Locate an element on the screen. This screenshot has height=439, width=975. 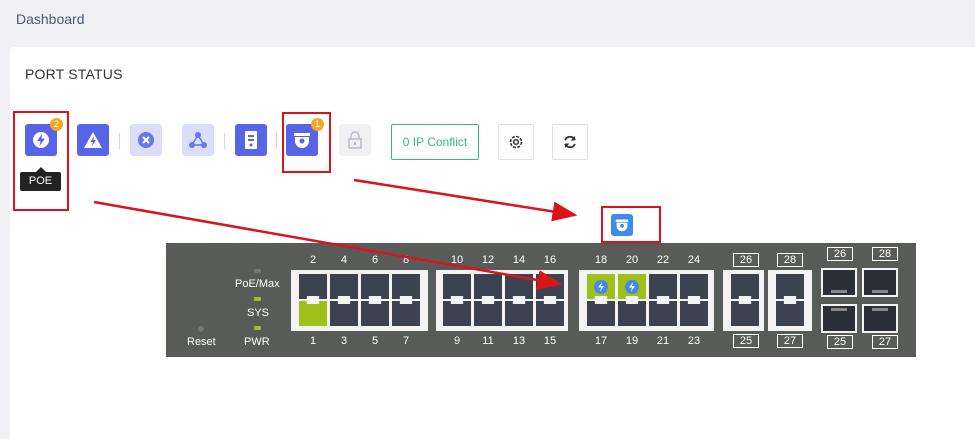
annotation-arrows is located at coordinates (335, 234).